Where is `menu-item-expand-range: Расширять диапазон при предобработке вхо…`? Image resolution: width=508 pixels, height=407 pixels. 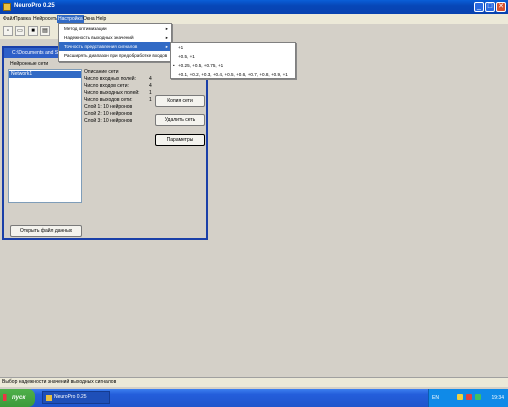 menu-item-expand-range: Расширять диапазон при предобработке вхо… is located at coordinates (115, 55).